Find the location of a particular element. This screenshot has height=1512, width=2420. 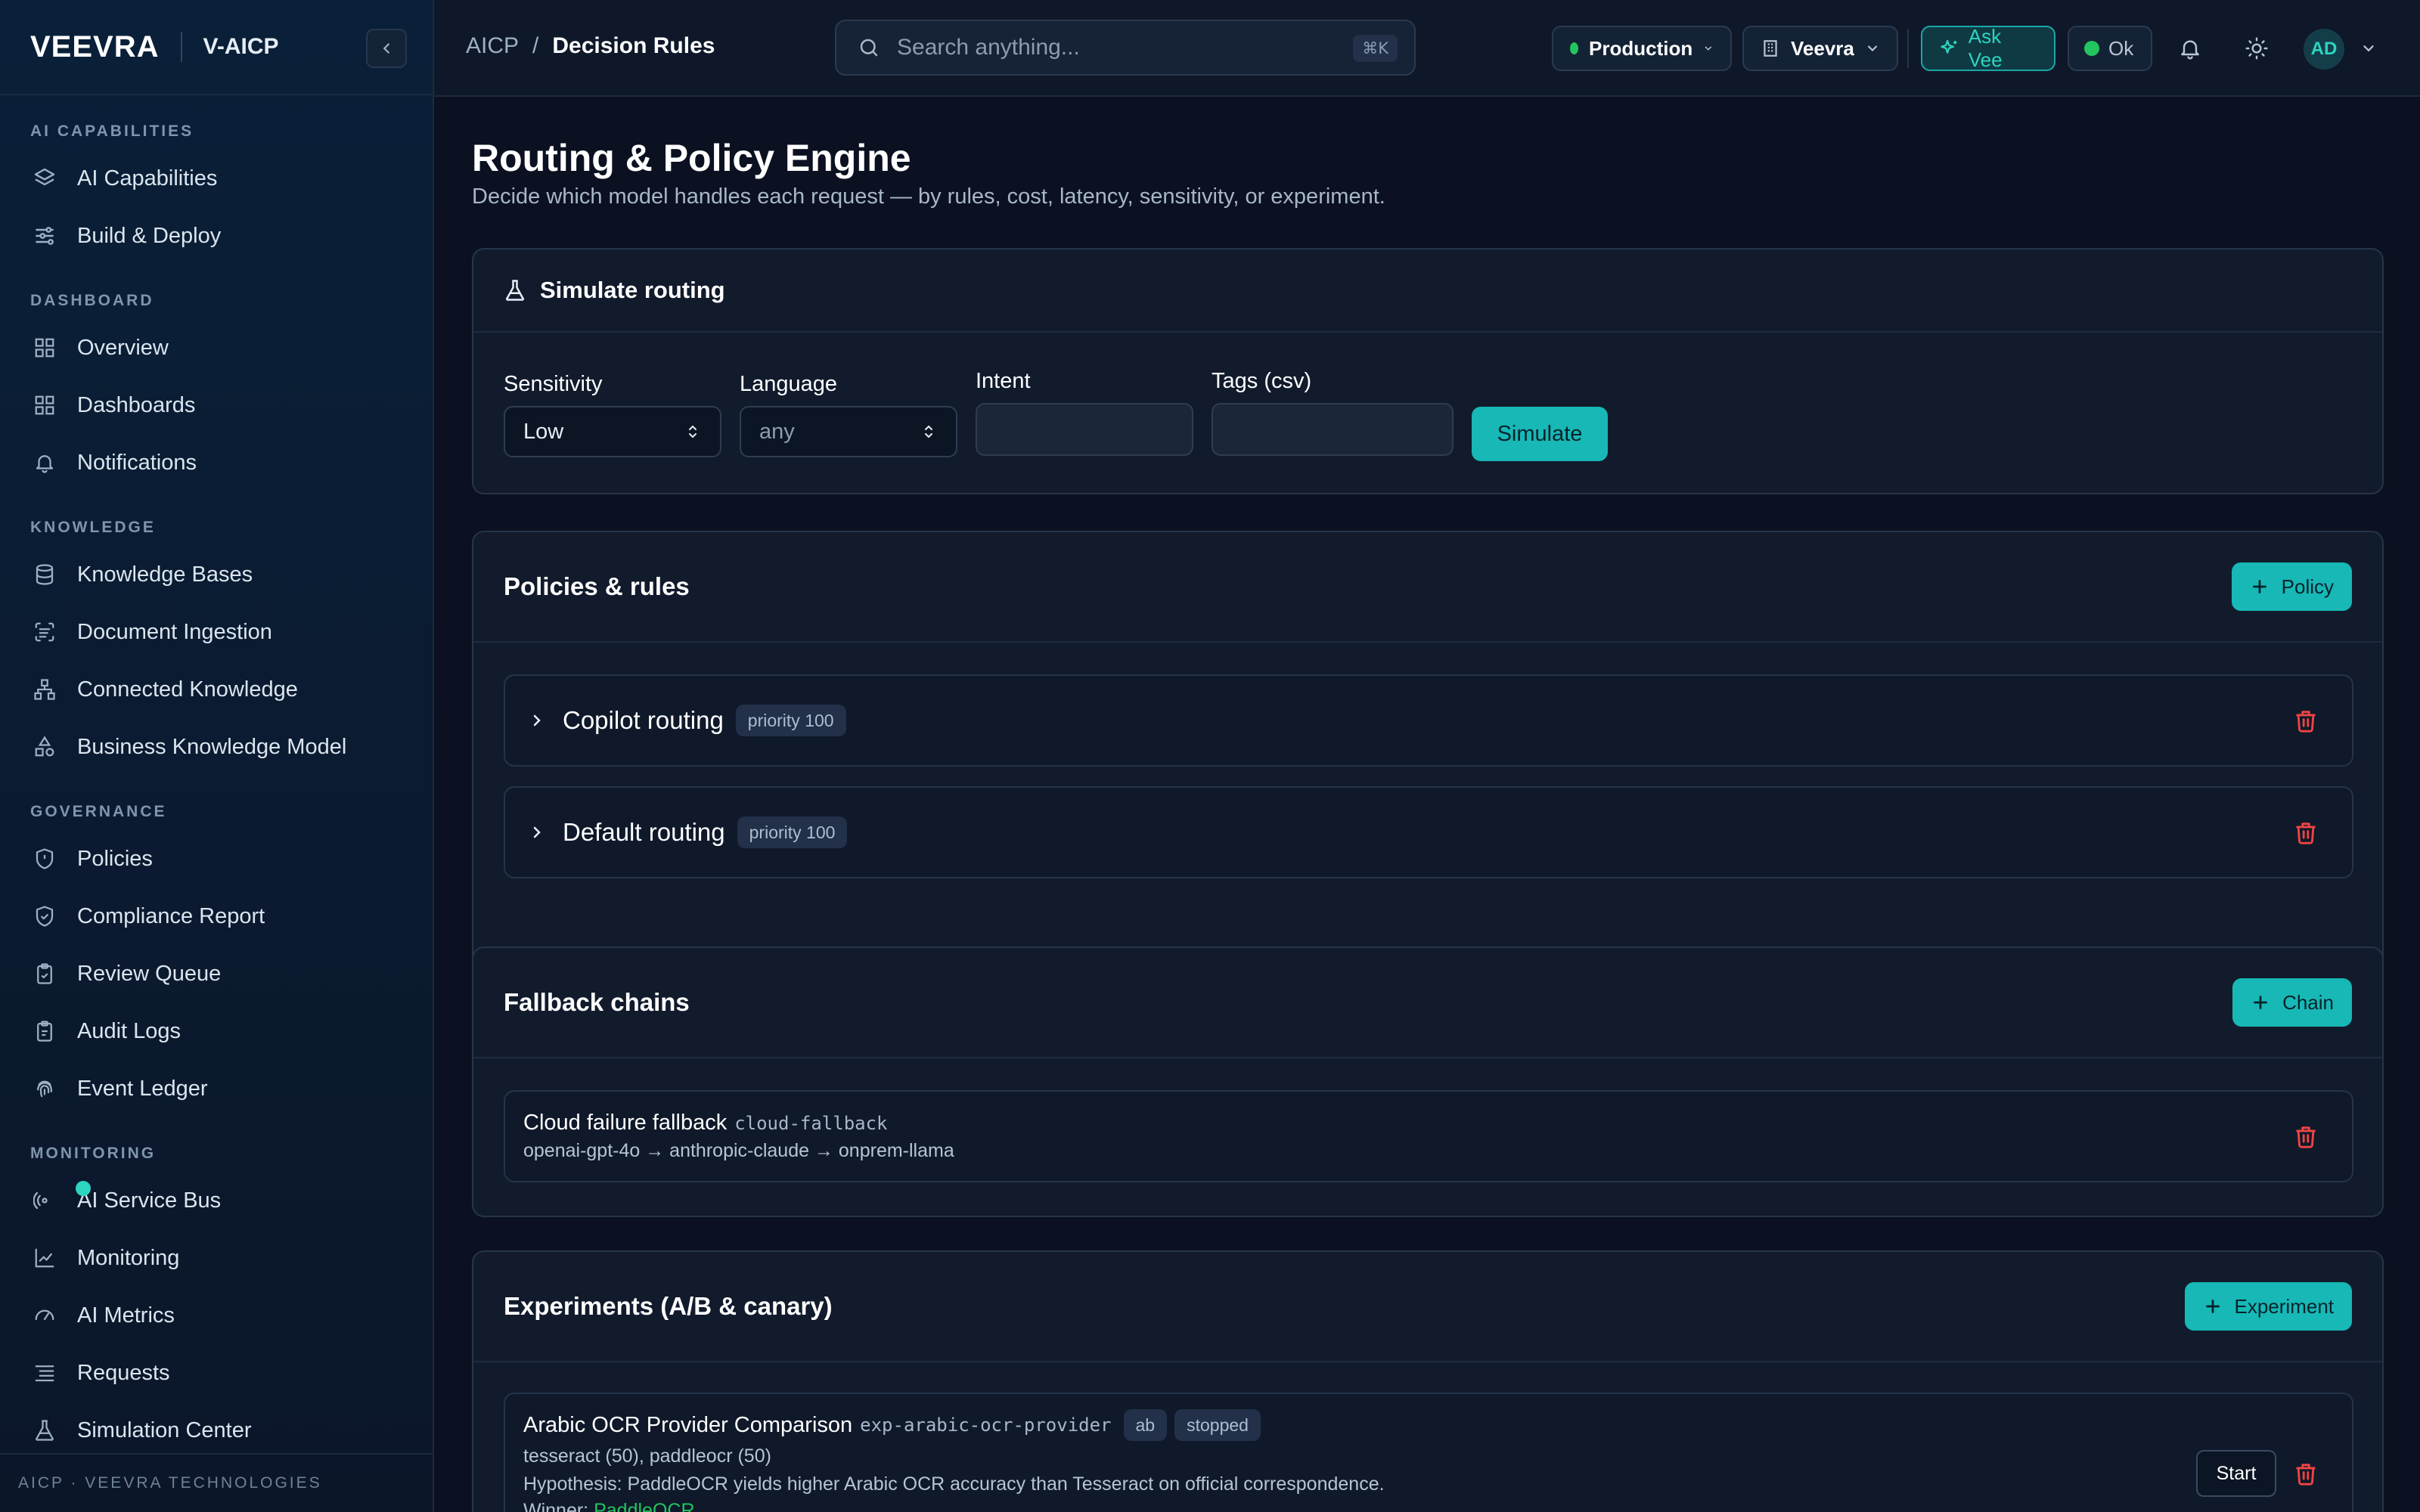

collapse-sidebar-button is located at coordinates (386, 48).